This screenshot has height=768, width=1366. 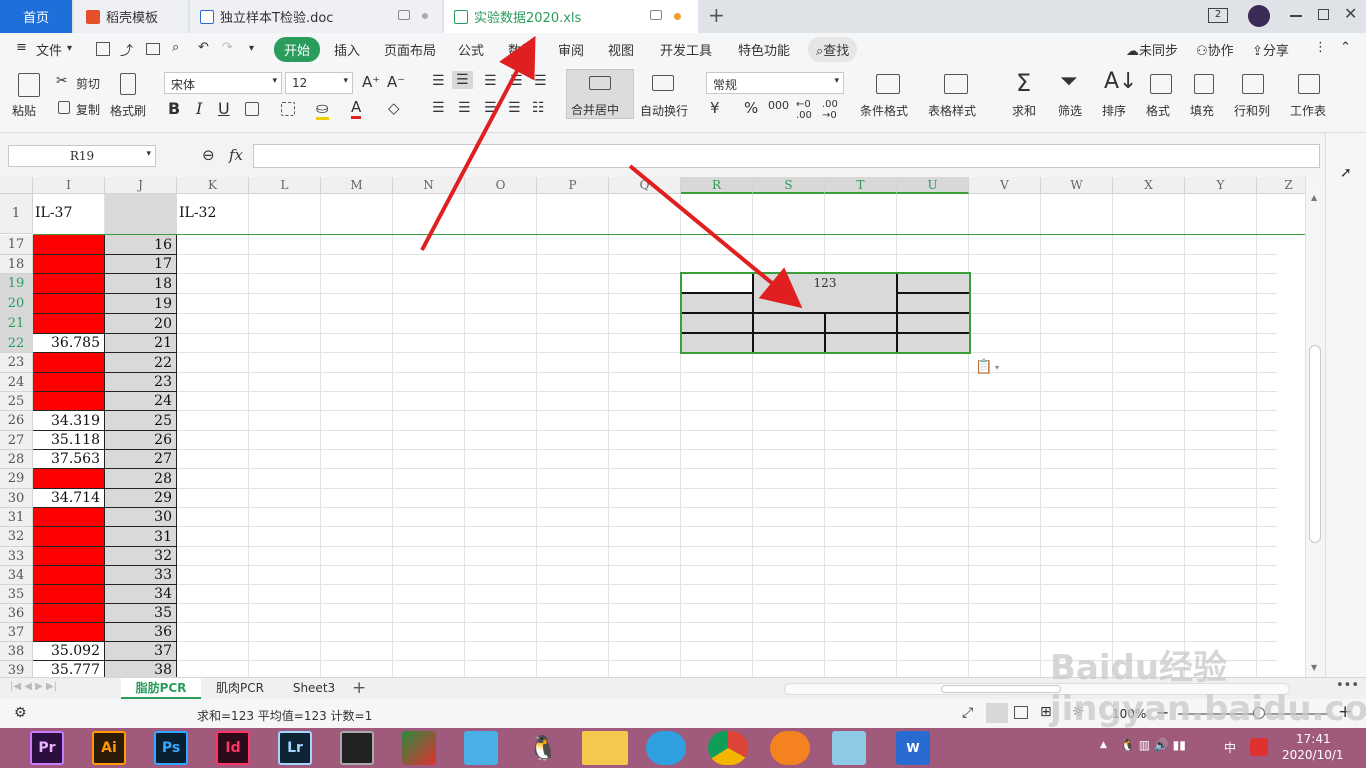 I want to click on arrow-to-data-menu, so click(x=478, y=143).